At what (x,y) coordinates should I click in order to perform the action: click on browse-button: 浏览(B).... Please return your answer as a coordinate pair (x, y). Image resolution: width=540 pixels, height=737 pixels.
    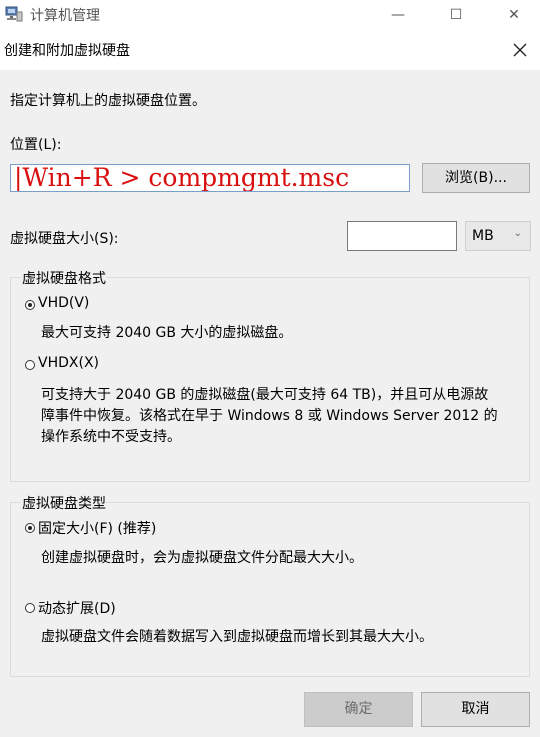
    Looking at the image, I should click on (476, 178).